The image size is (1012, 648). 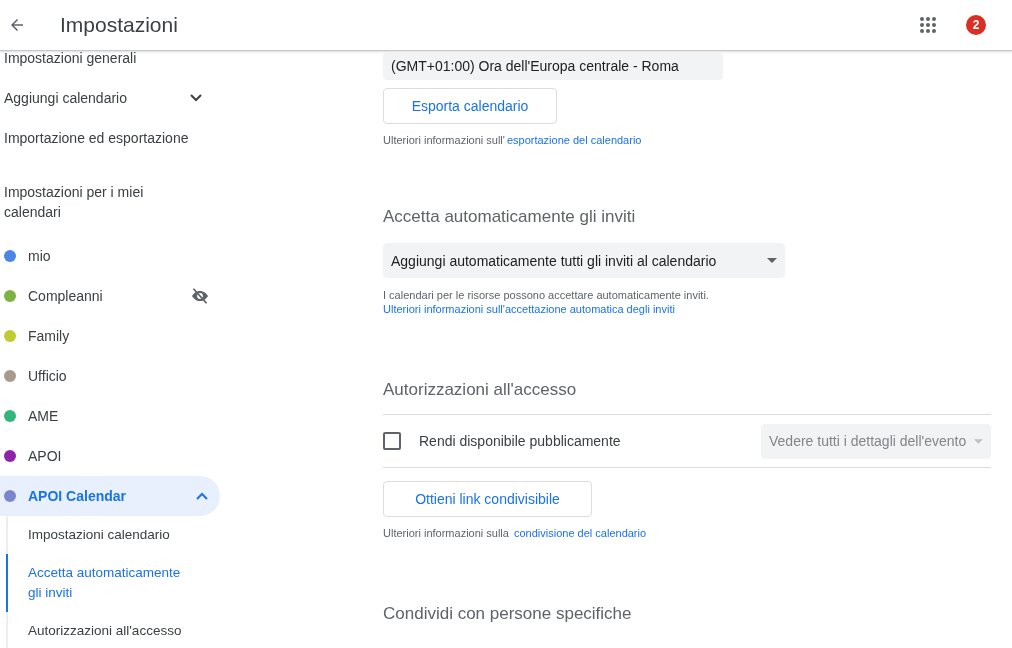 I want to click on eye-off-icon, so click(x=200, y=296).